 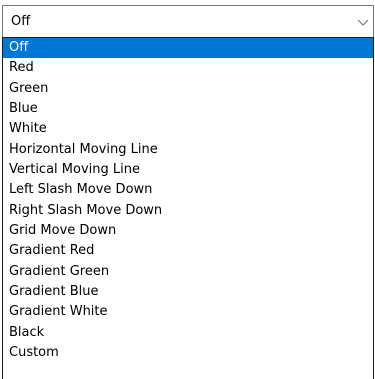 I want to click on pattern-dropdown: Off, so click(x=188, y=21).